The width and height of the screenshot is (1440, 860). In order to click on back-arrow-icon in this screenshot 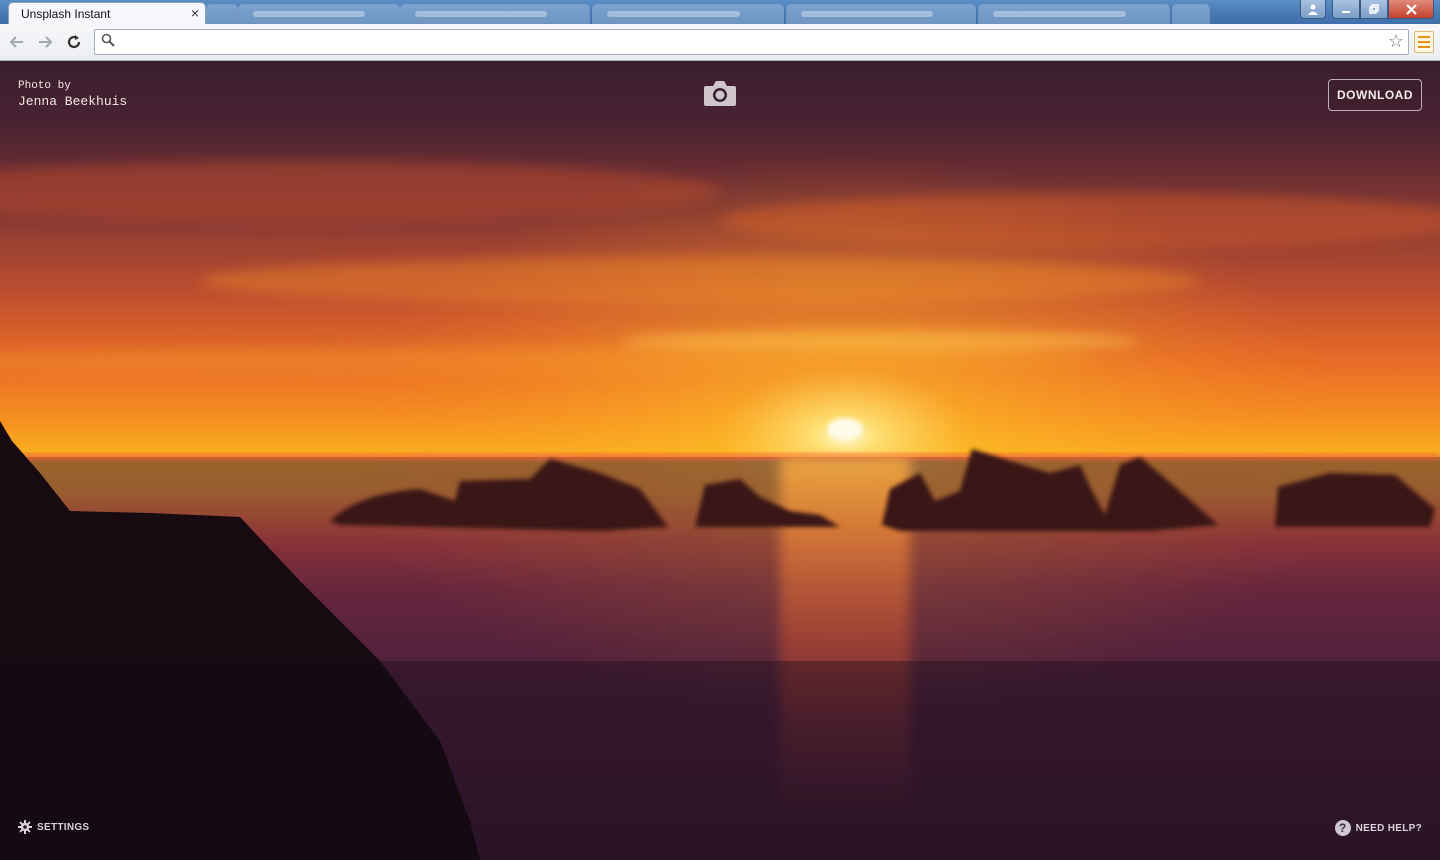, I will do `click(17, 42)`.